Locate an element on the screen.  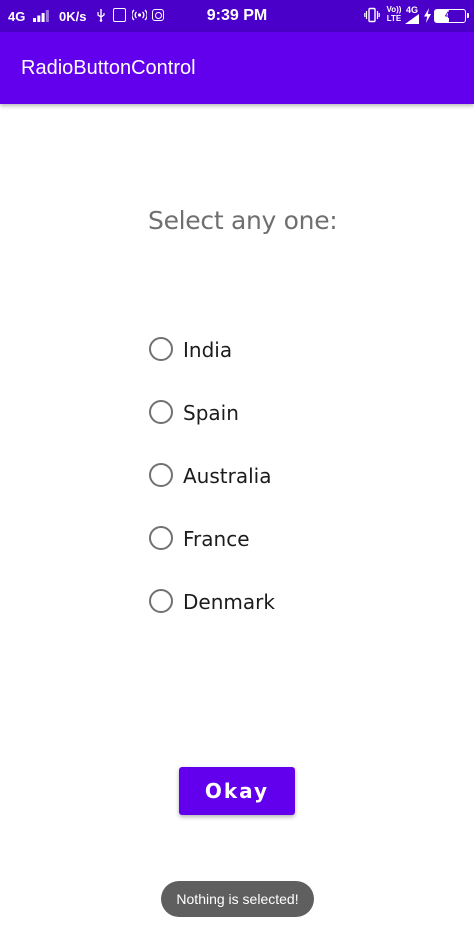
volte-indicator: Vo)) LTE is located at coordinates (394, 14).